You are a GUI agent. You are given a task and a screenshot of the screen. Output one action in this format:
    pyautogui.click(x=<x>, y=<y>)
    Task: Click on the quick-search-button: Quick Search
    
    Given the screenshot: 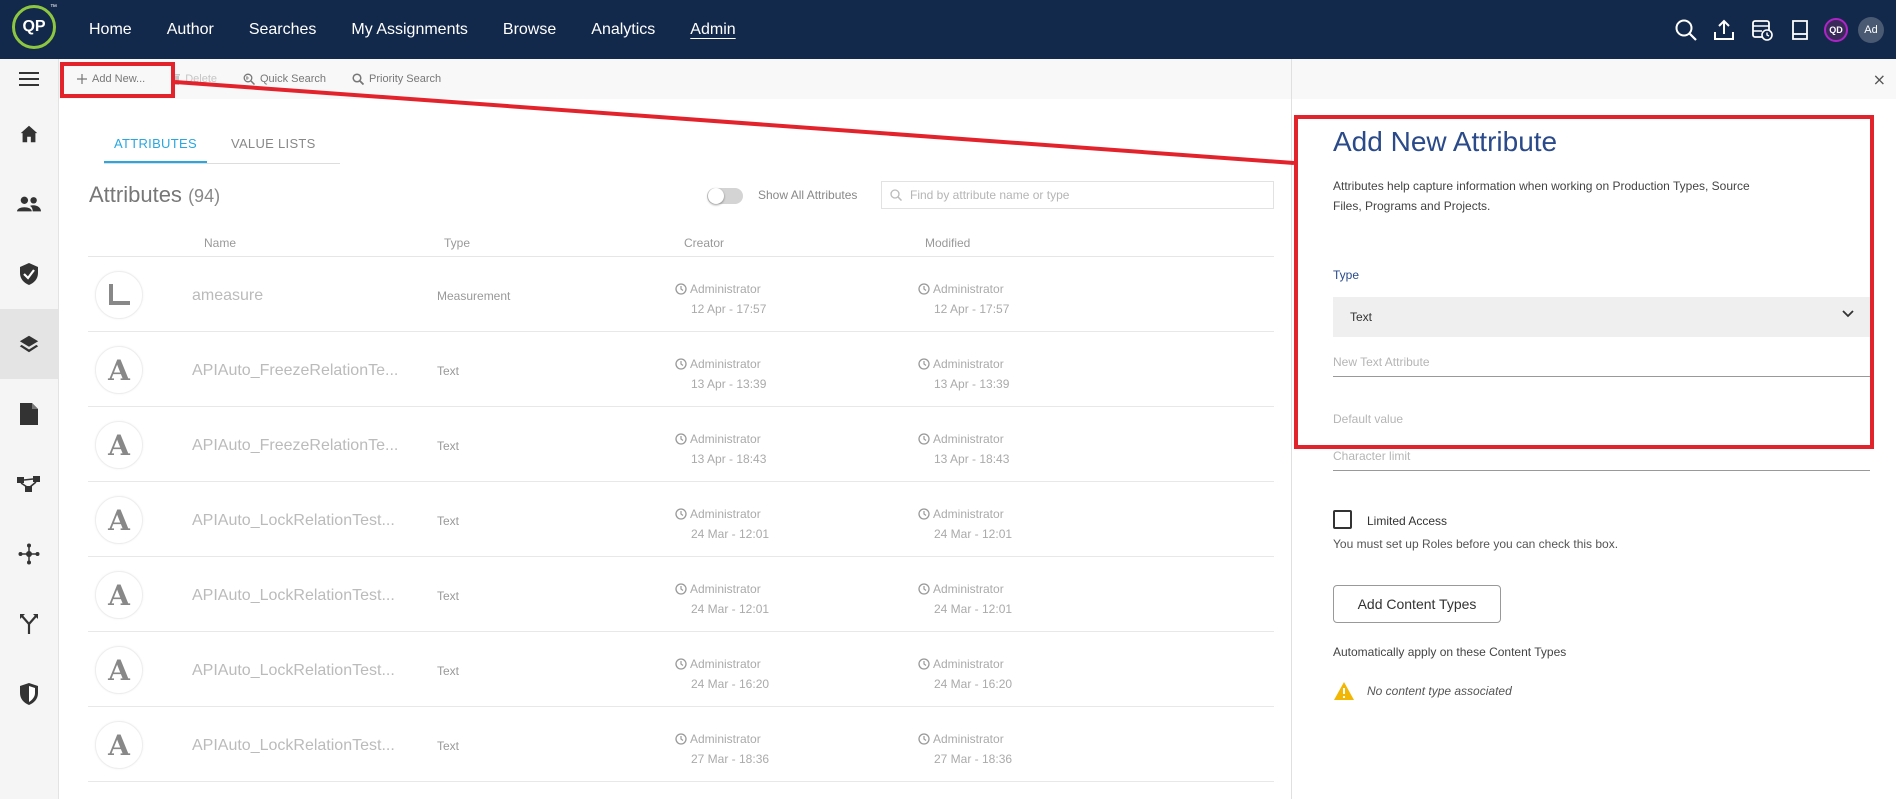 What is the action you would take?
    pyautogui.click(x=284, y=79)
    